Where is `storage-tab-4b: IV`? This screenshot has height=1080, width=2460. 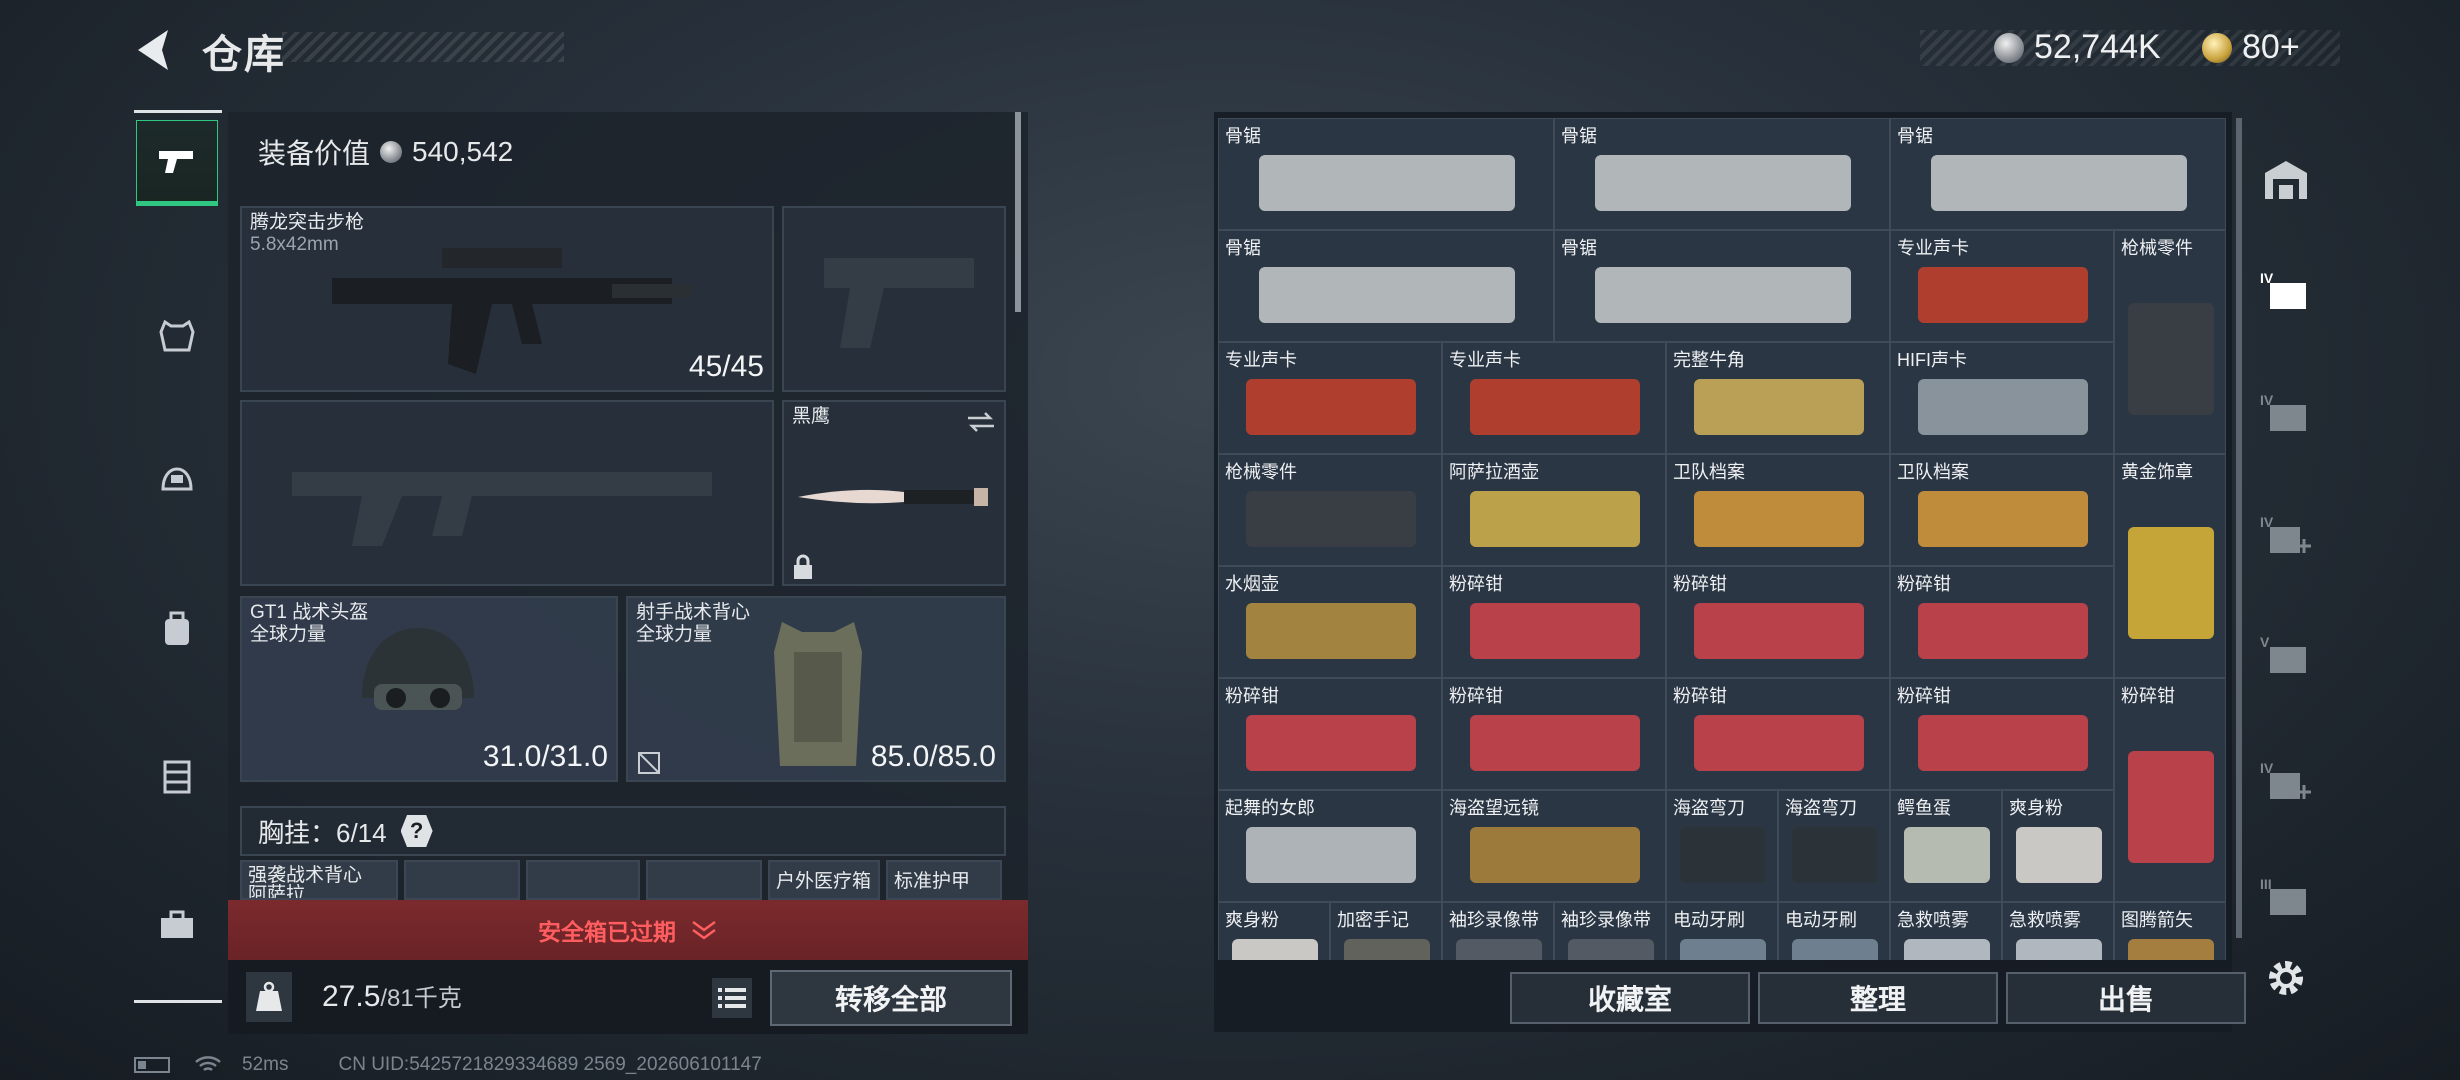 storage-tab-4b: IV is located at coordinates (2286, 414).